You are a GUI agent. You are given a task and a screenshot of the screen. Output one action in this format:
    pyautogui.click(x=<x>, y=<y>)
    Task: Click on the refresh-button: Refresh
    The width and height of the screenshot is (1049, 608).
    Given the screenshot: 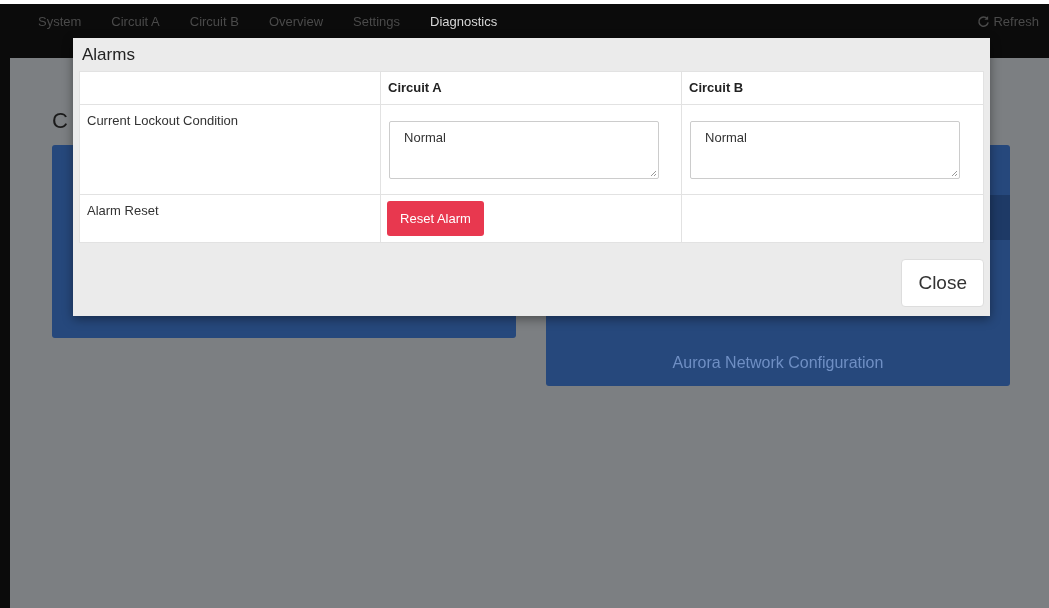 What is the action you would take?
    pyautogui.click(x=1008, y=16)
    